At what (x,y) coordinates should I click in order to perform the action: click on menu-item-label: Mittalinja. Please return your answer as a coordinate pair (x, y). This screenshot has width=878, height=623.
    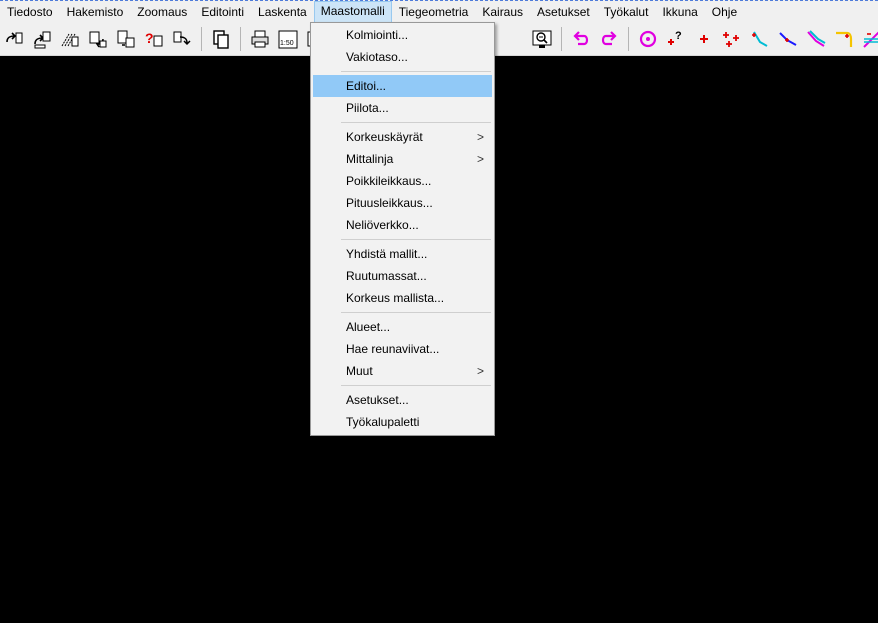
    Looking at the image, I should click on (370, 159).